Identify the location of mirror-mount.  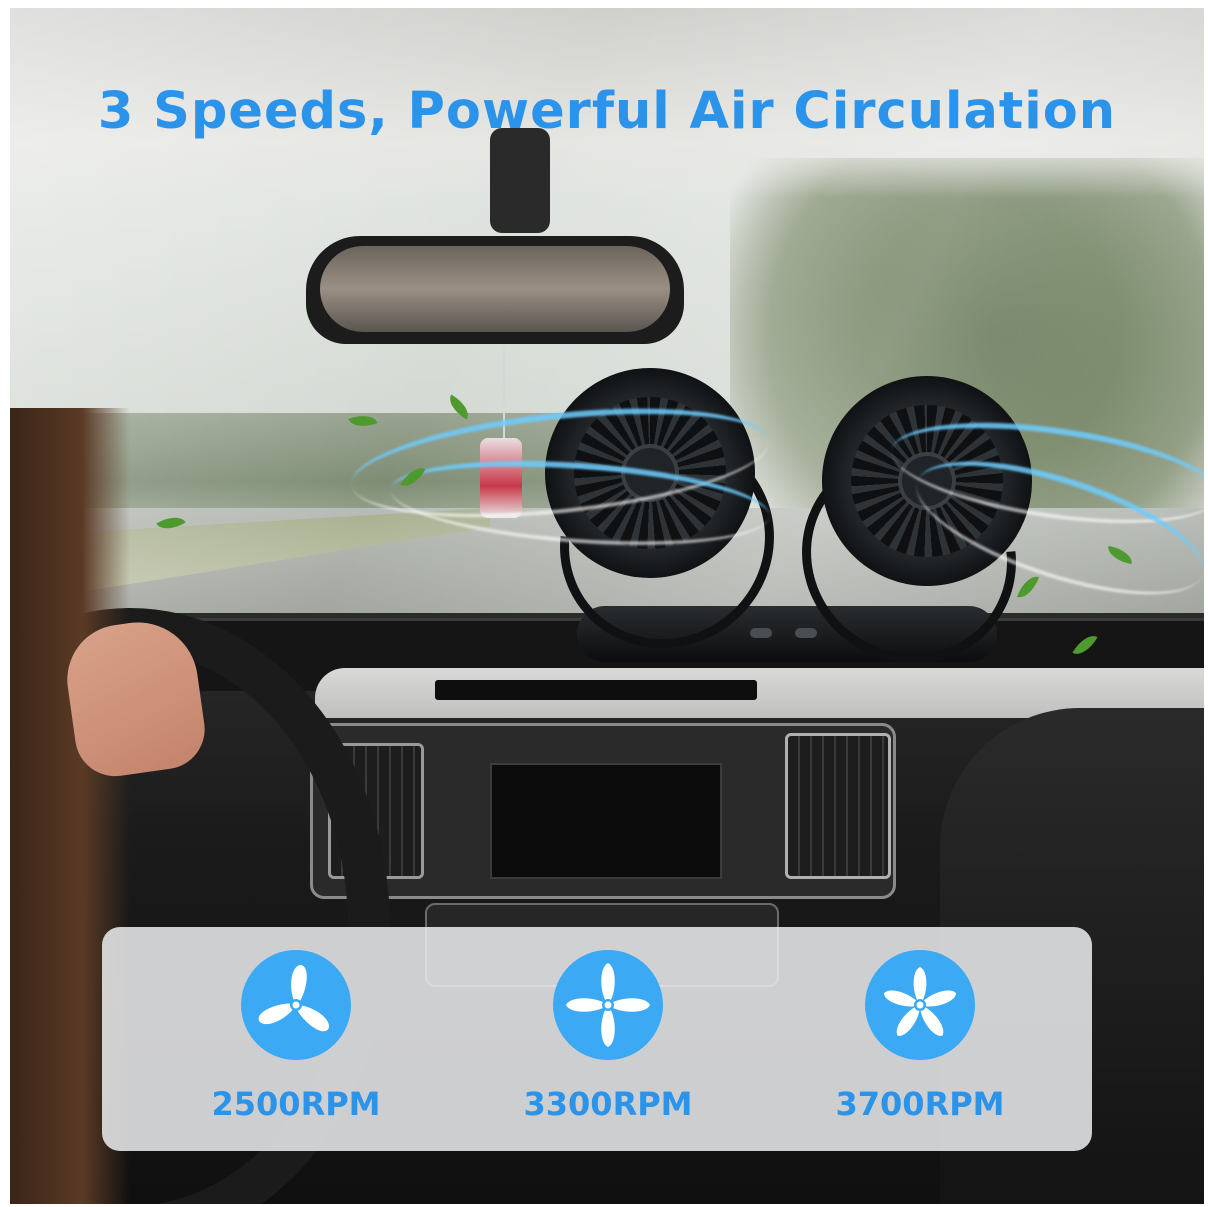
(520, 180).